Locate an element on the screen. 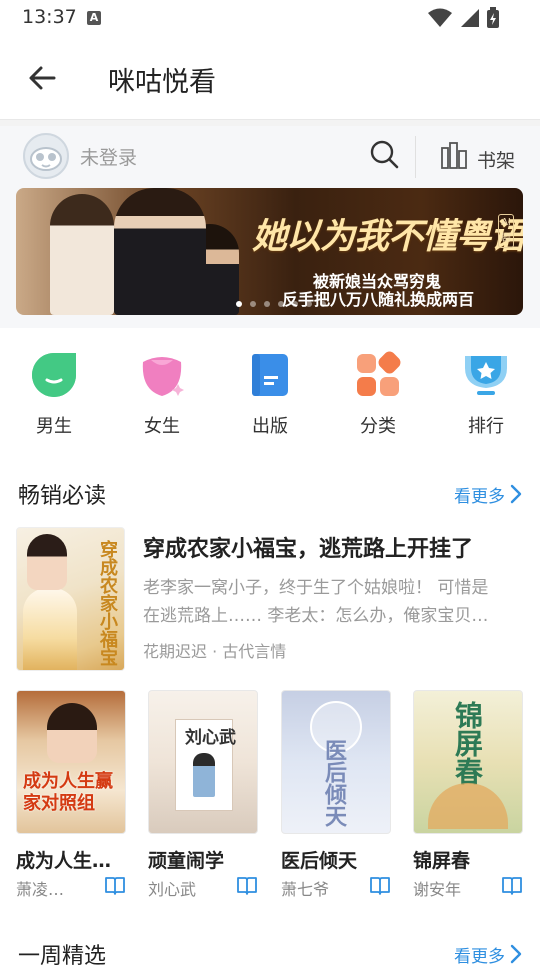 This screenshot has width=540, height=972. book-title: 穿成农家小福宝，逃荒路上开挂了 is located at coordinates (308, 547).